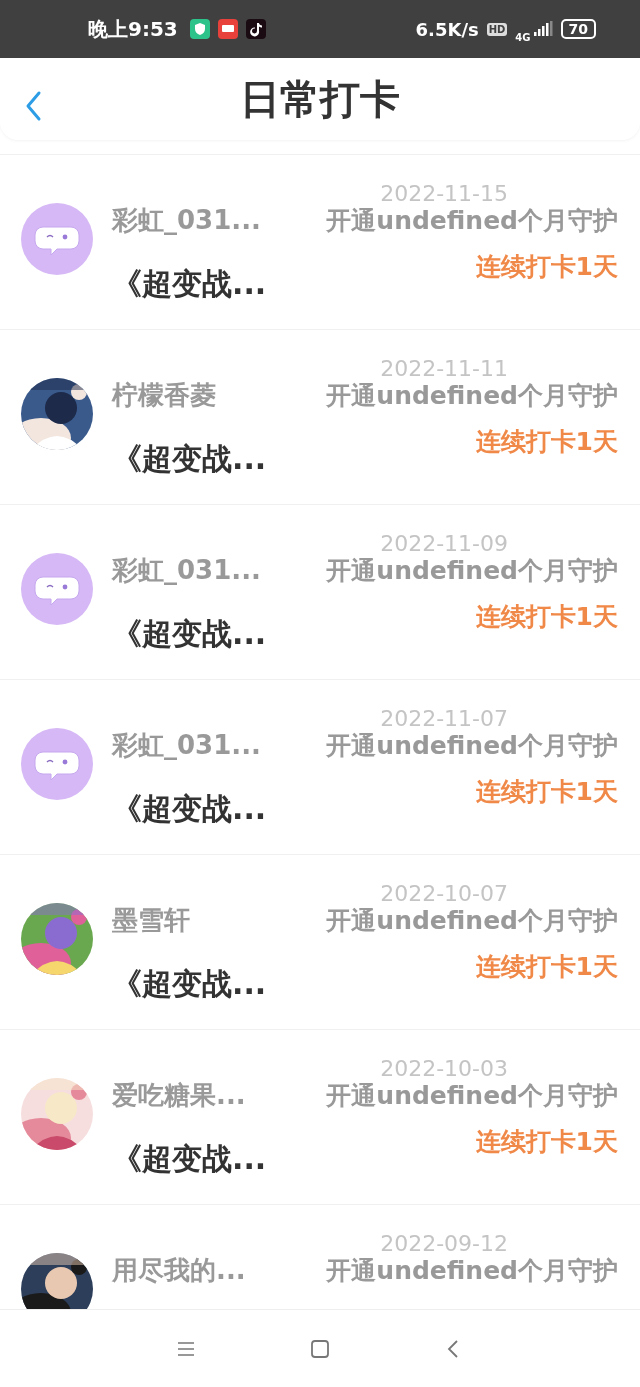 The image size is (640, 1387). I want to click on user-name: 柠檬香菱, so click(164, 395).